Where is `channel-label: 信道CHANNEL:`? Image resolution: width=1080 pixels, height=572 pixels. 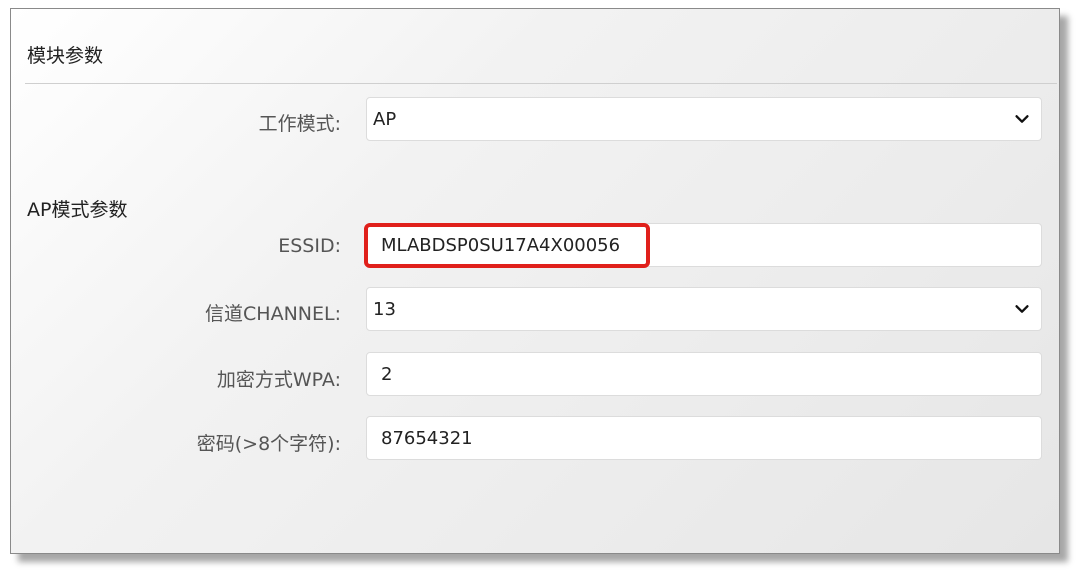
channel-label: 信道CHANNEL: is located at coordinates (273, 314).